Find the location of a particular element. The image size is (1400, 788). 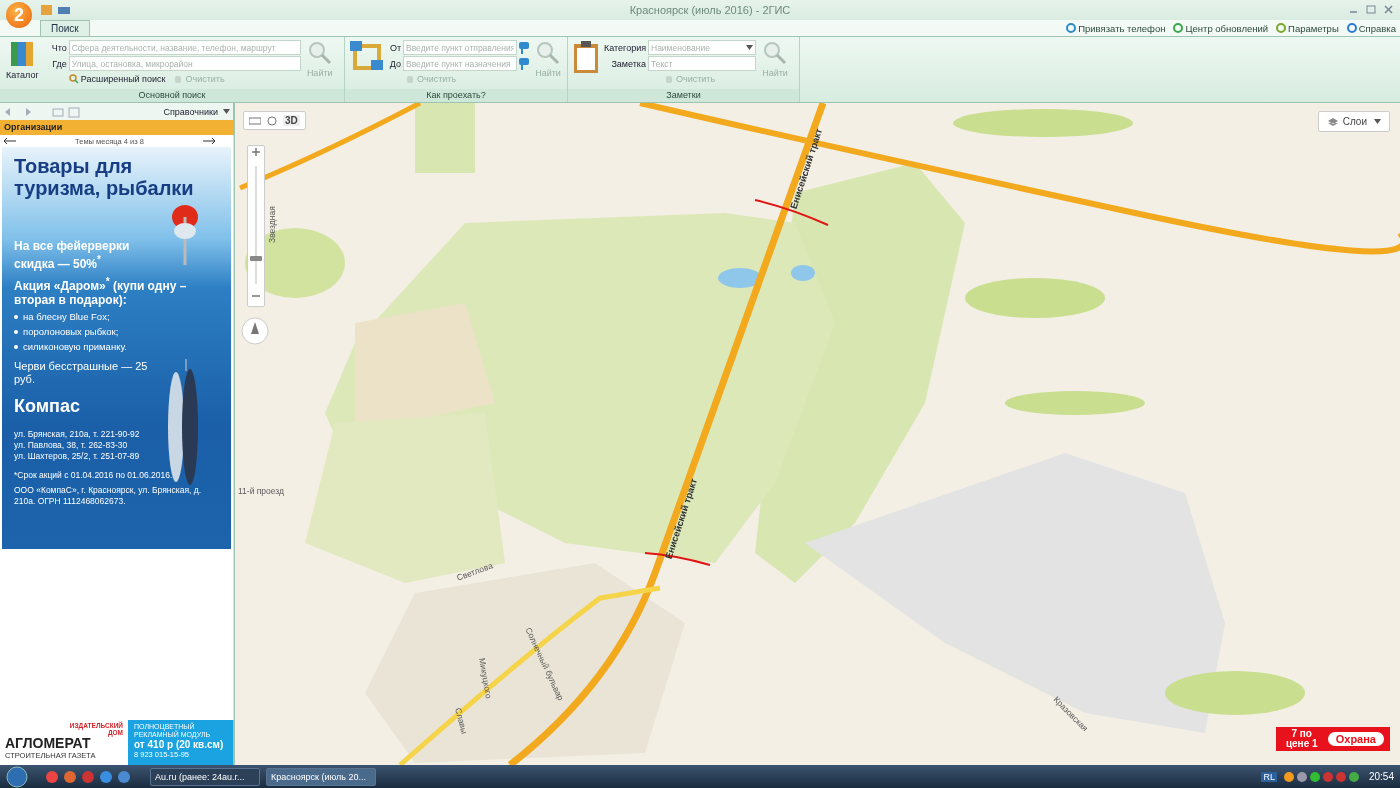

map-ad-banner: 7 по цене 1 Охрана is located at coordinates (1332, 739).